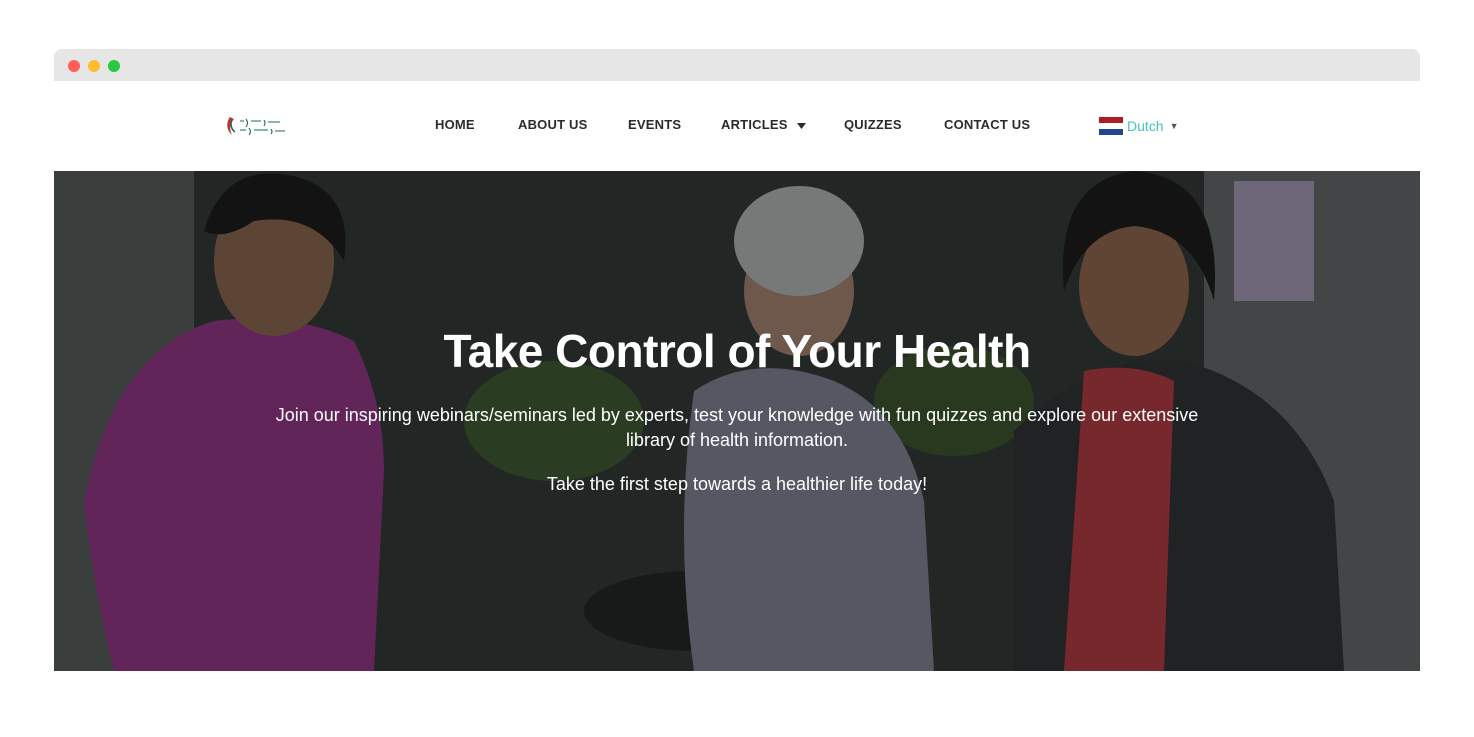 The width and height of the screenshot is (1474, 737). Describe the element at coordinates (455, 124) in the screenshot. I see `nav-home: HOME` at that location.